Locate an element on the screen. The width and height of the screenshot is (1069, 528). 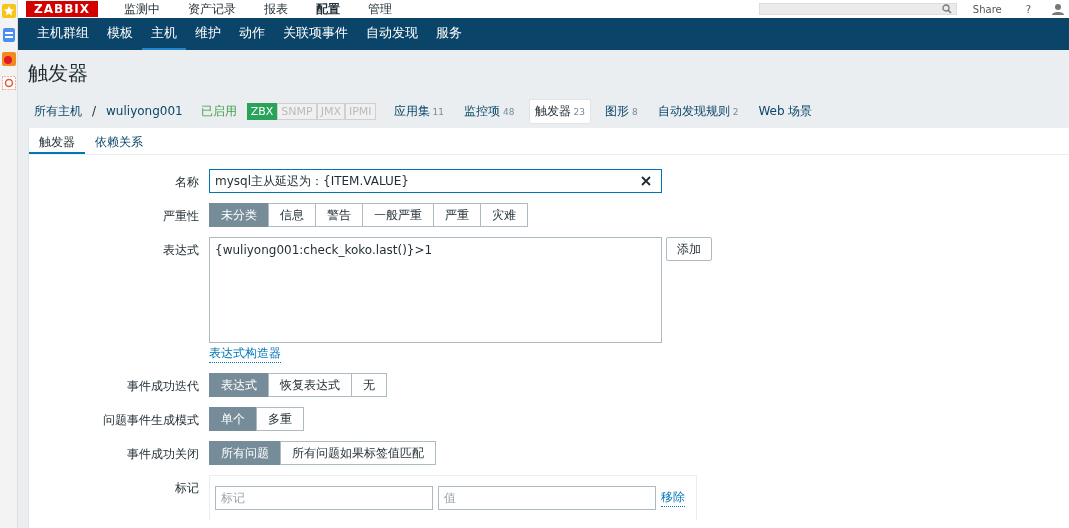
search-field is located at coordinates (857, 9).